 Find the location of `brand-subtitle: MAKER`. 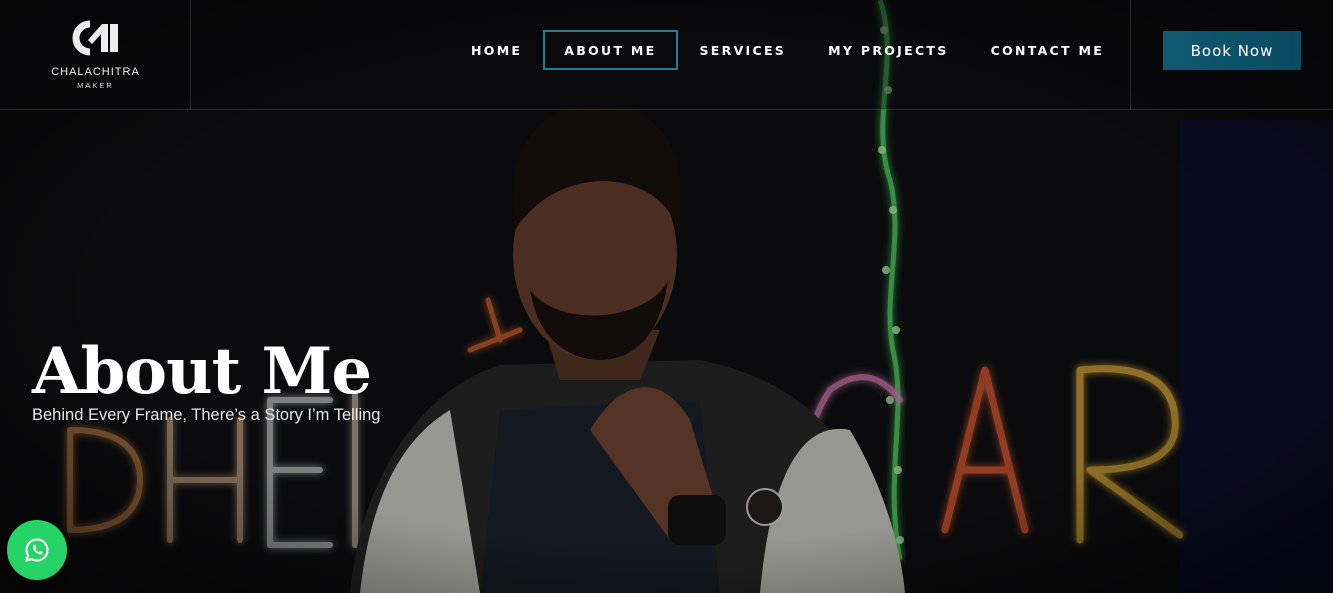

brand-subtitle: MAKER is located at coordinates (95, 85).